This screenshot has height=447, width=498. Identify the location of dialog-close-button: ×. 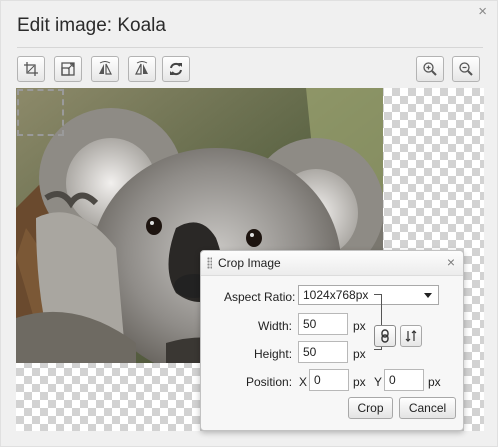
(482, 11).